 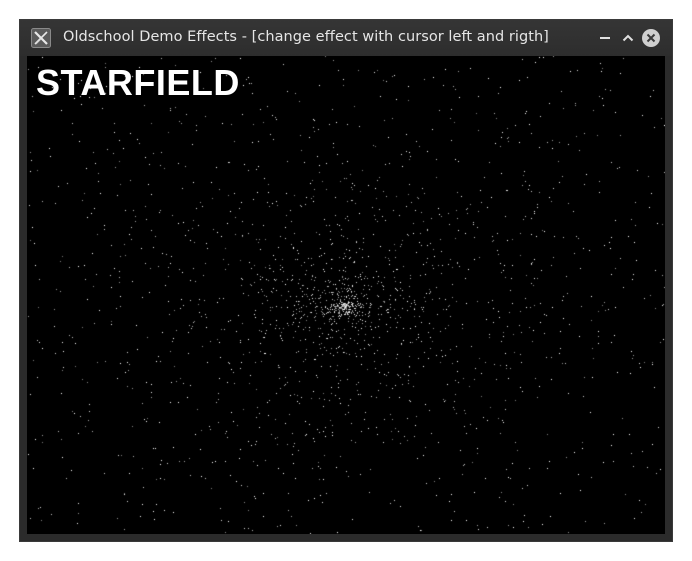 I want to click on maximize-button, so click(x=628, y=38).